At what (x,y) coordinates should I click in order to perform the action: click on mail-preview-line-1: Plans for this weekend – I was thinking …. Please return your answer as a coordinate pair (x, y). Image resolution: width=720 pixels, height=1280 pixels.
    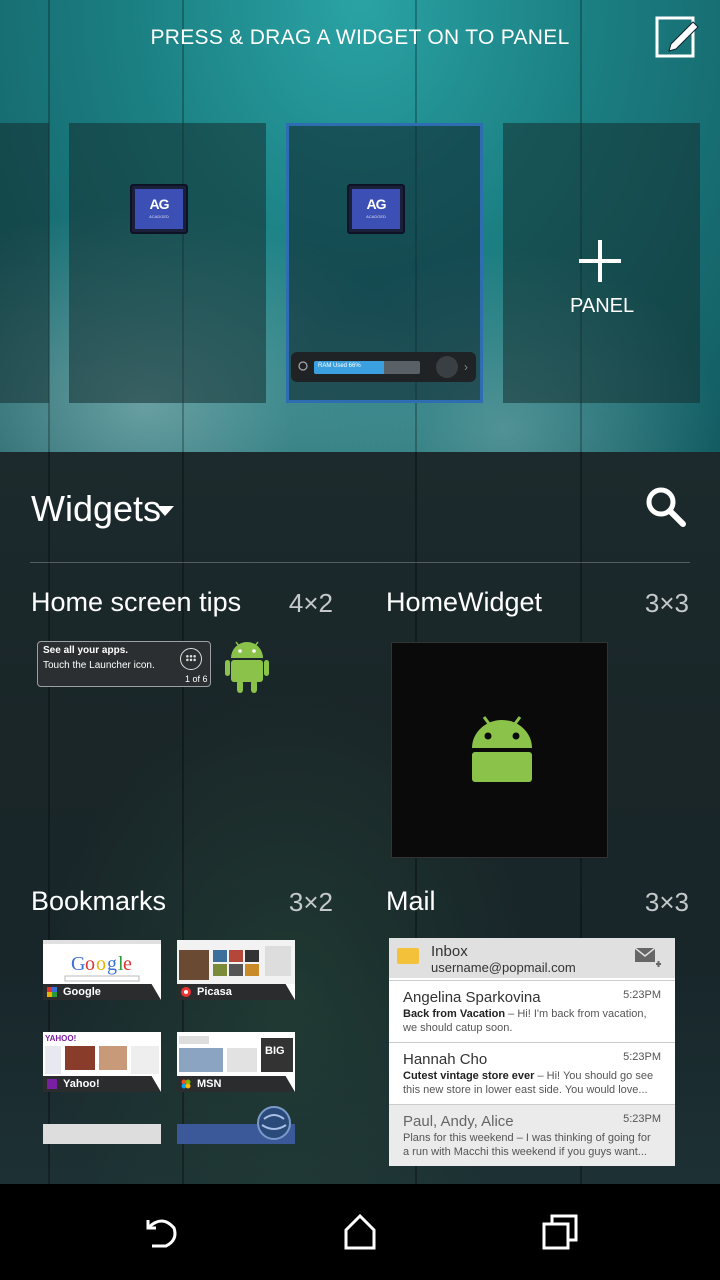
    Looking at the image, I should click on (527, 1138).